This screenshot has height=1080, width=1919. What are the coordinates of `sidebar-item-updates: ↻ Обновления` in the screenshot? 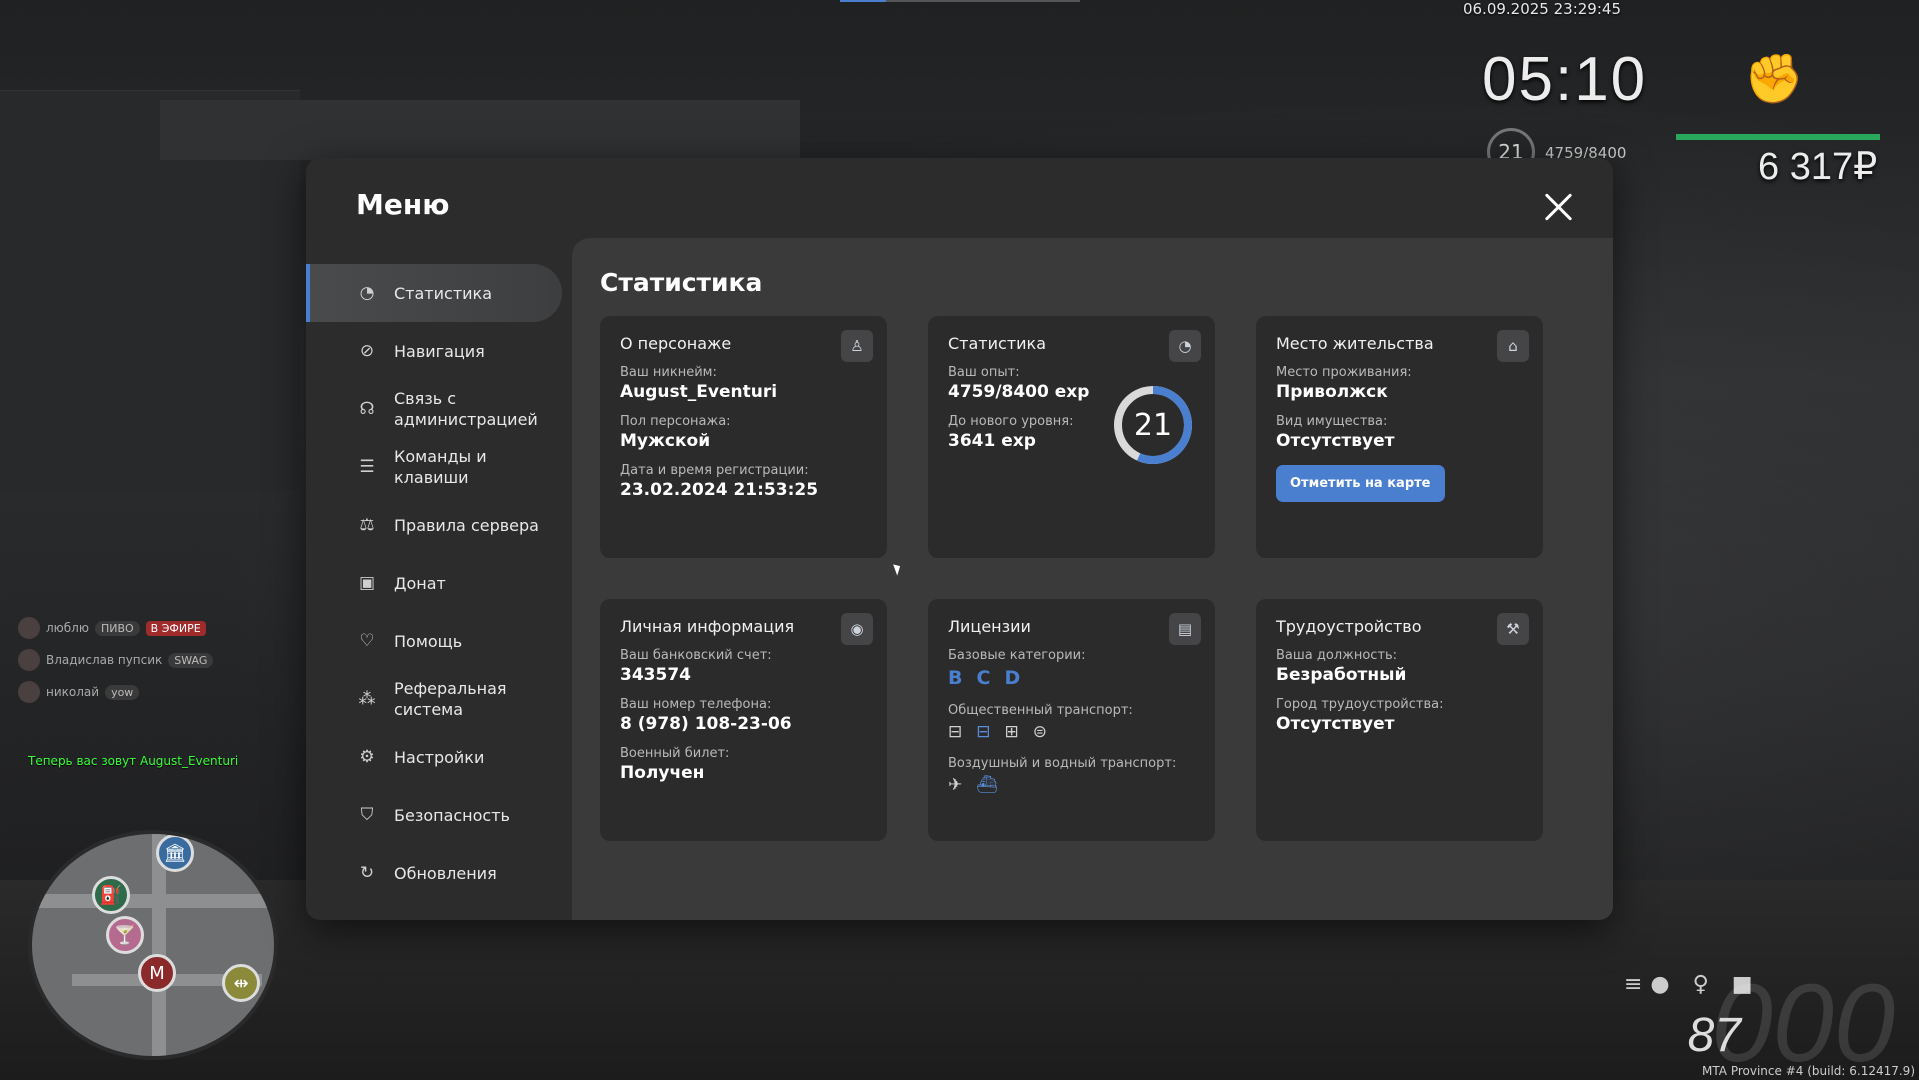 It's located at (434, 873).